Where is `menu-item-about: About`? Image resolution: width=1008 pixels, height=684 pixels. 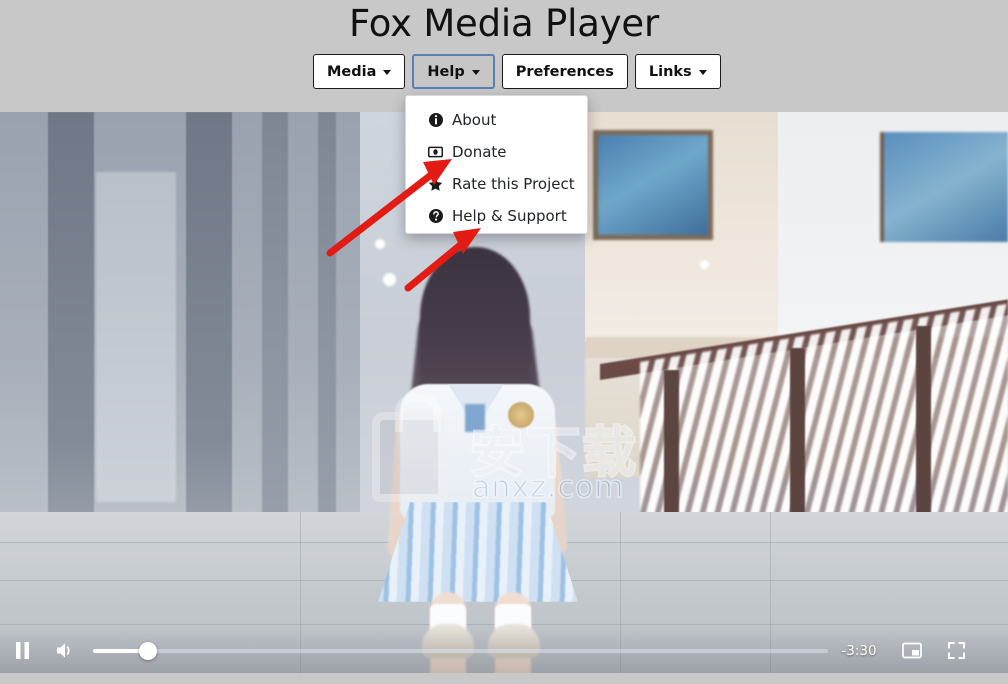
menu-item-about: About is located at coordinates (496, 120).